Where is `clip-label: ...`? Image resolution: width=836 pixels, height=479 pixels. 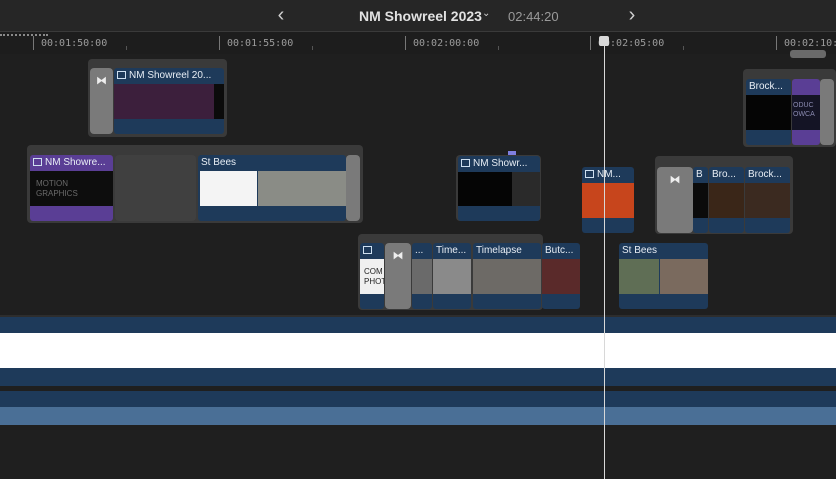 clip-label: ... is located at coordinates (419, 250).